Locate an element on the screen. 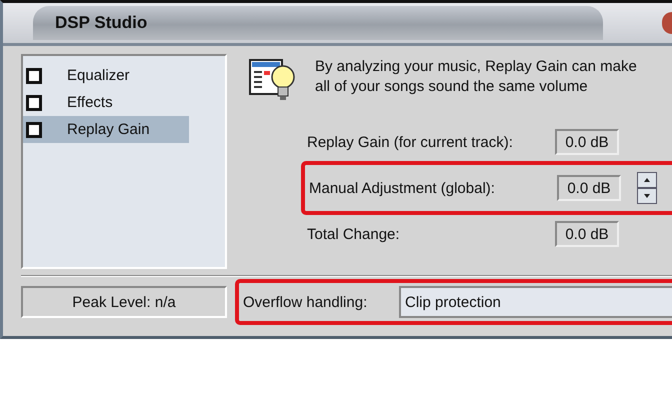  module-item: Replay Gain is located at coordinates (106, 129).